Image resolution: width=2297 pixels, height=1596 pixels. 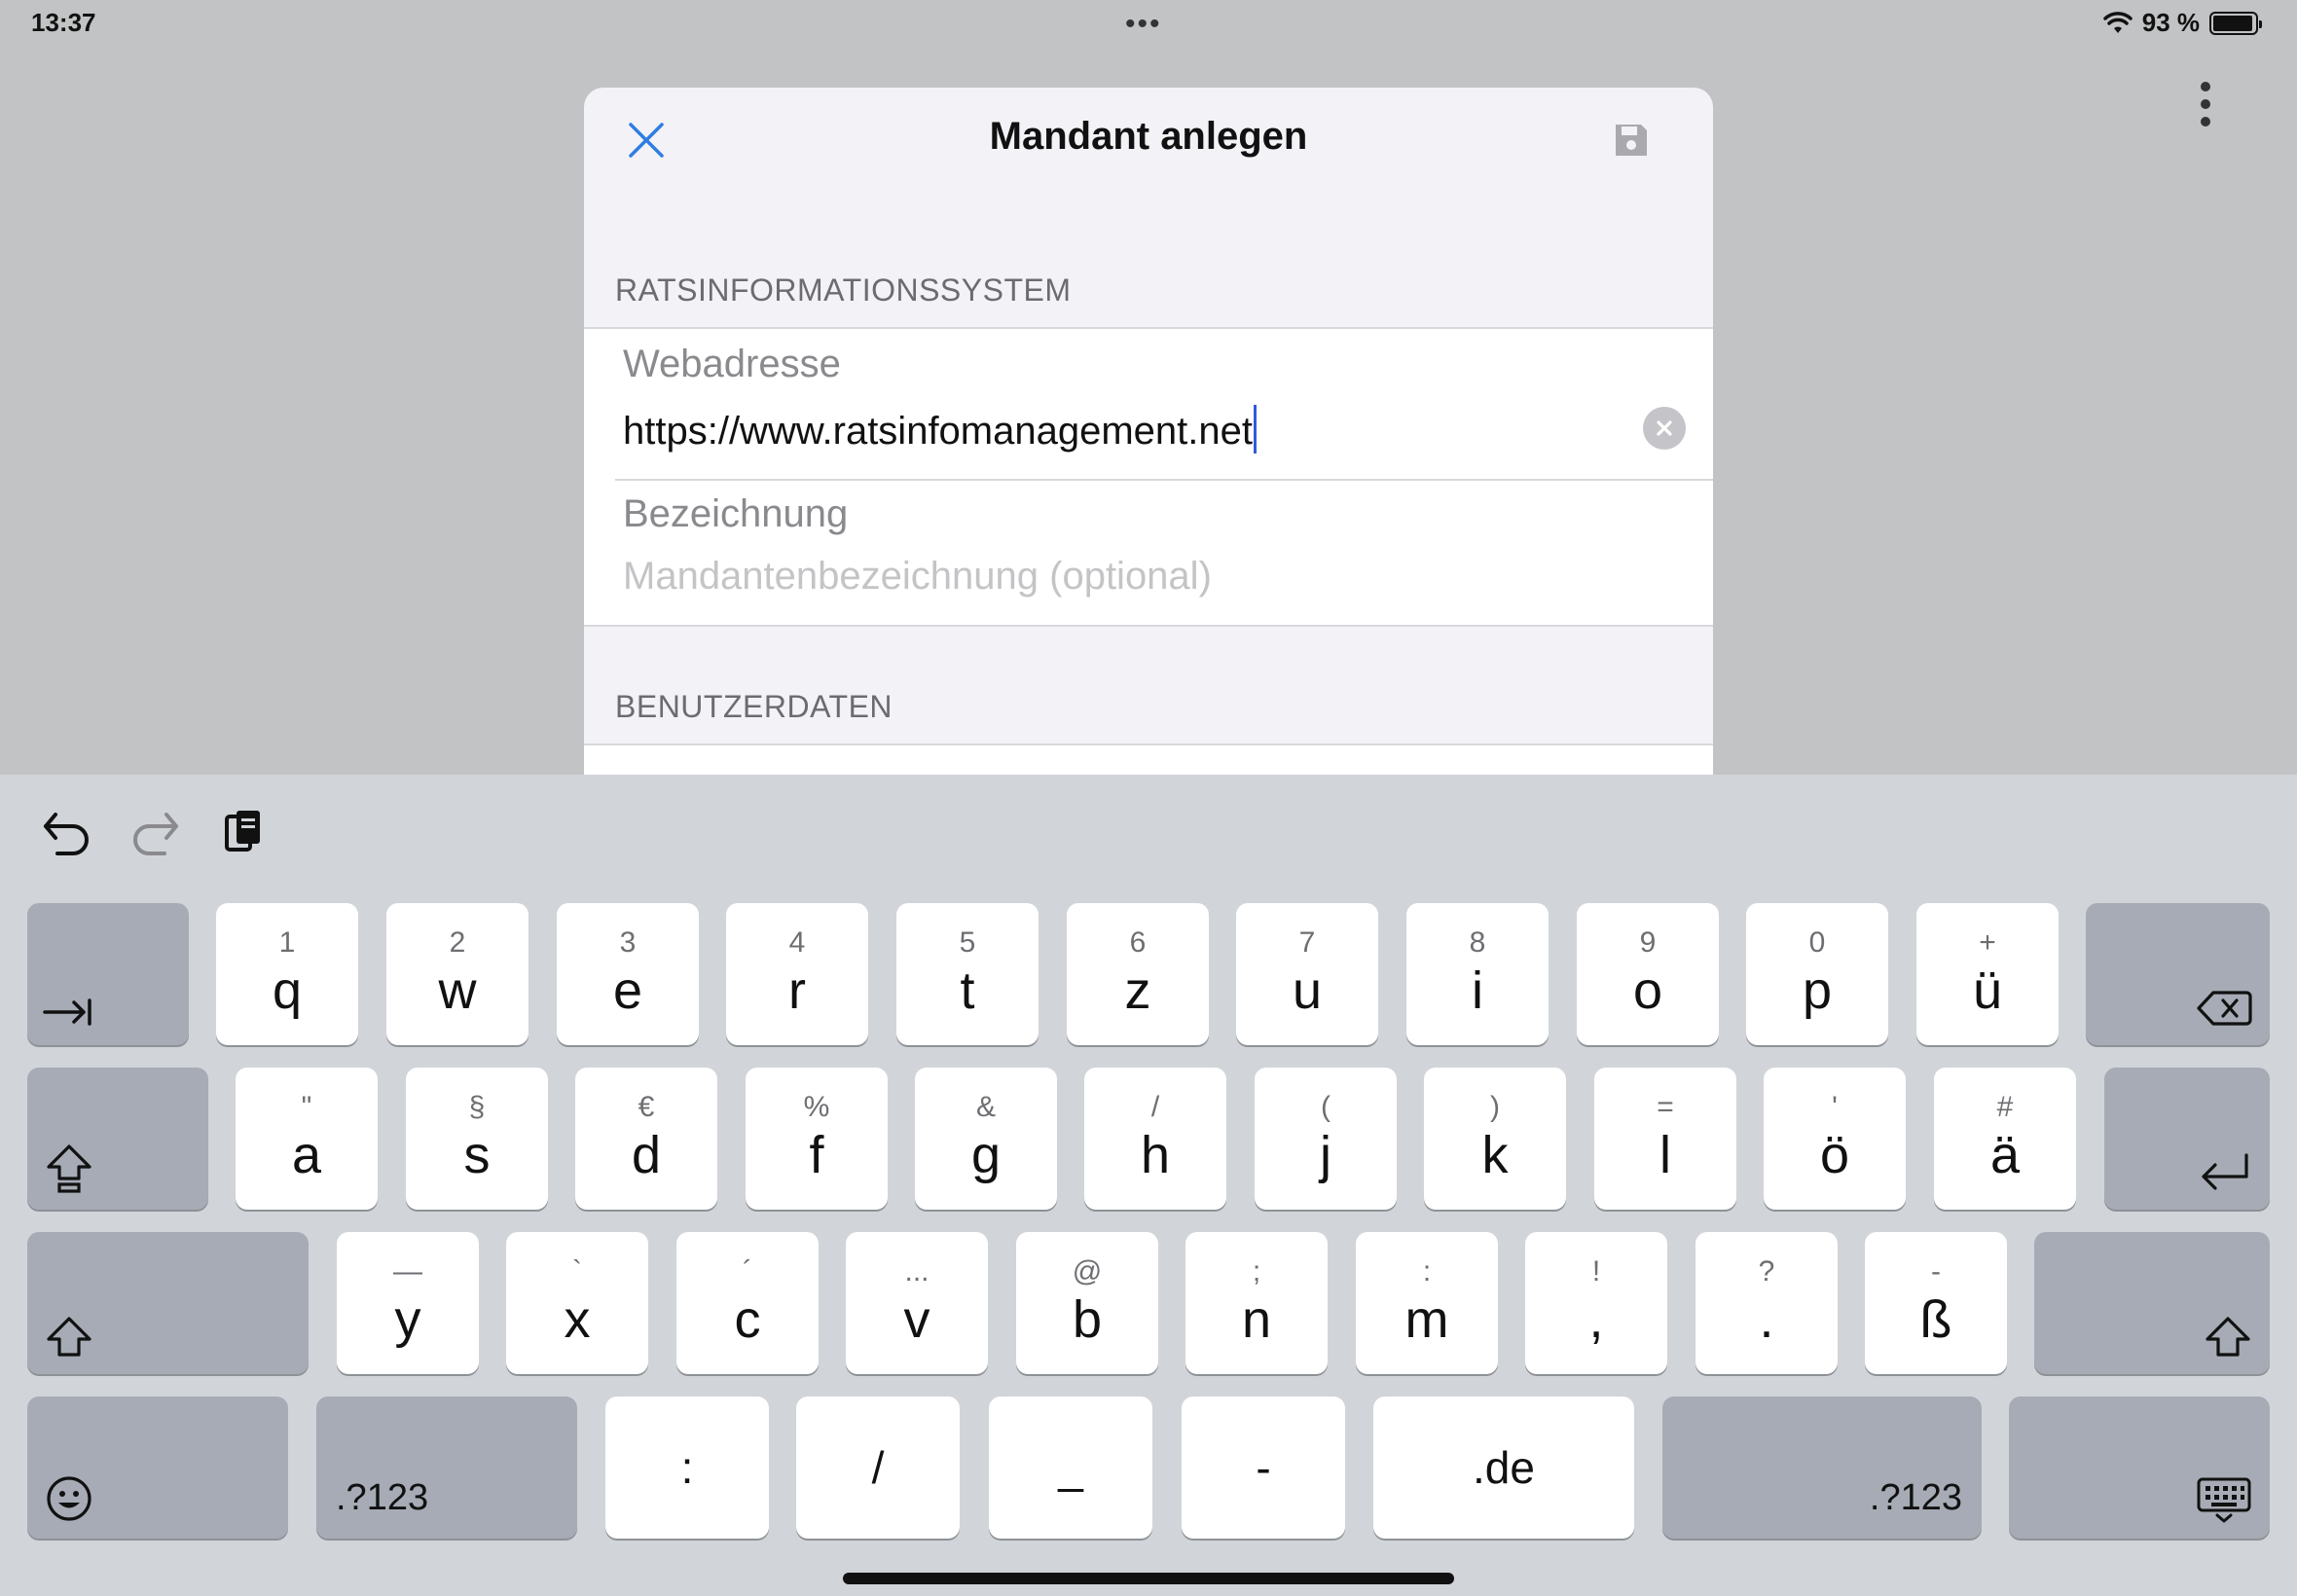 What do you see at coordinates (2224, 1500) in the screenshot?
I see `keyboard-dismiss-icon` at bounding box center [2224, 1500].